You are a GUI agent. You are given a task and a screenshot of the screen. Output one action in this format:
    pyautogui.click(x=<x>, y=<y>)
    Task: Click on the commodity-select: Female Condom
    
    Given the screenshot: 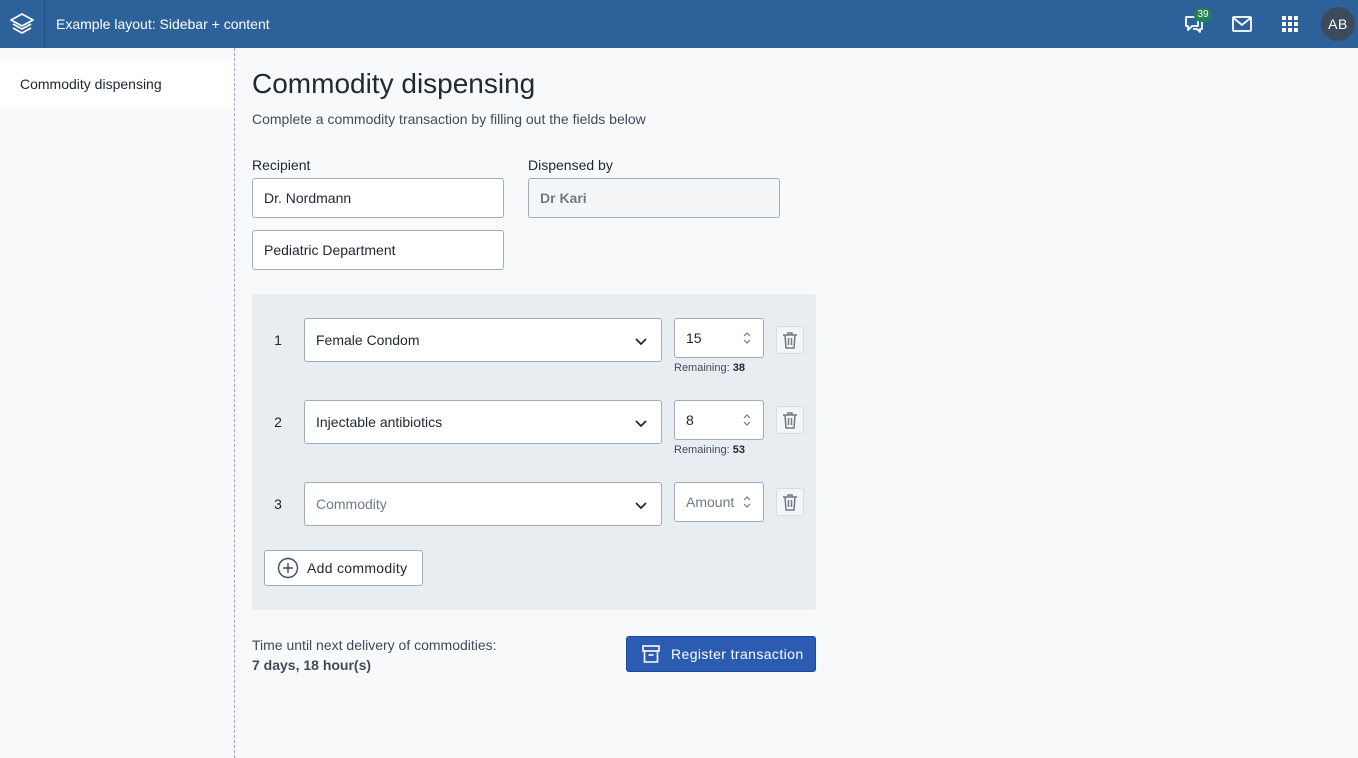 What is the action you would take?
    pyautogui.click(x=483, y=340)
    